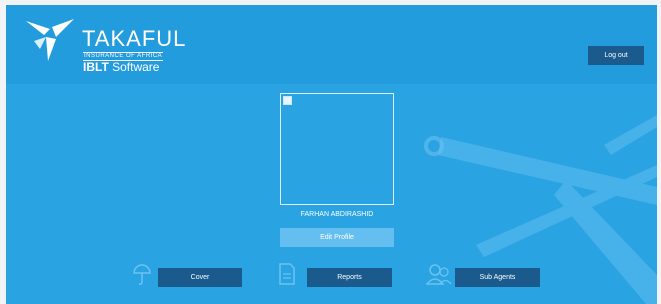 The height and width of the screenshot is (304, 661). I want to click on product-name: IBLT Software, so click(121, 67).